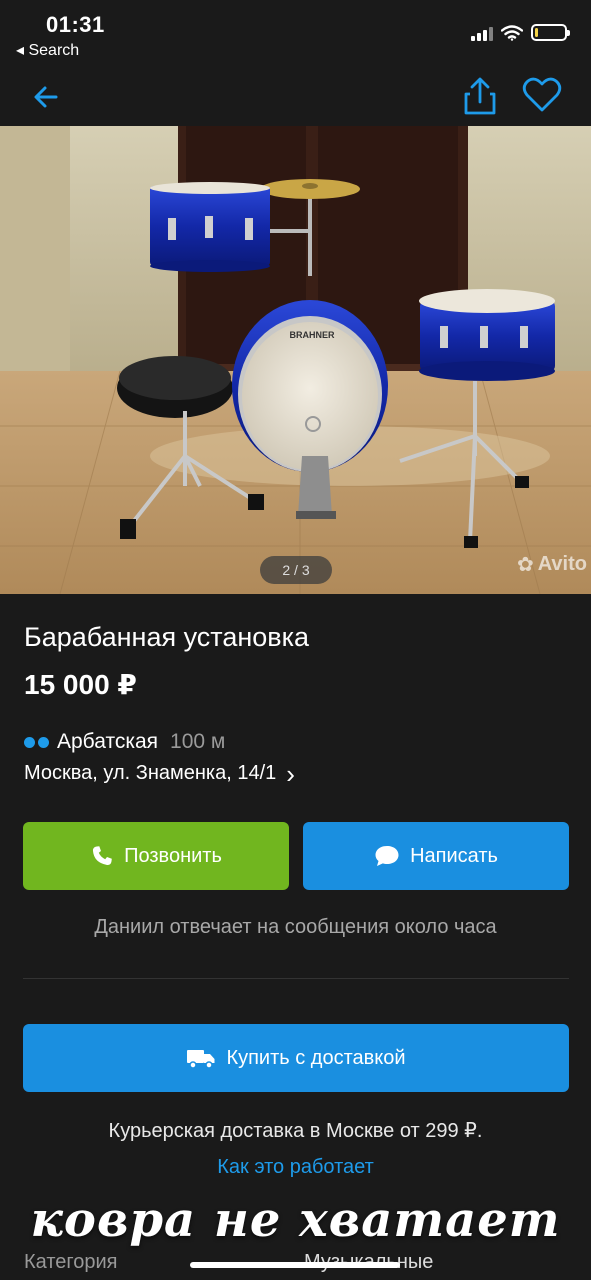  What do you see at coordinates (295, 1265) in the screenshot?
I see `home-indicator` at bounding box center [295, 1265].